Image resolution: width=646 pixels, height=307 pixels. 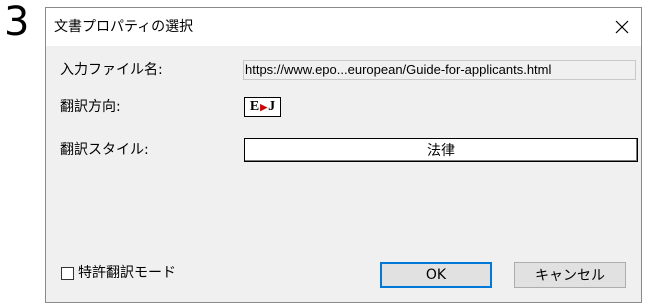 I want to click on patent-mode-checkbox: 特許翻訳モード, so click(x=118, y=273).